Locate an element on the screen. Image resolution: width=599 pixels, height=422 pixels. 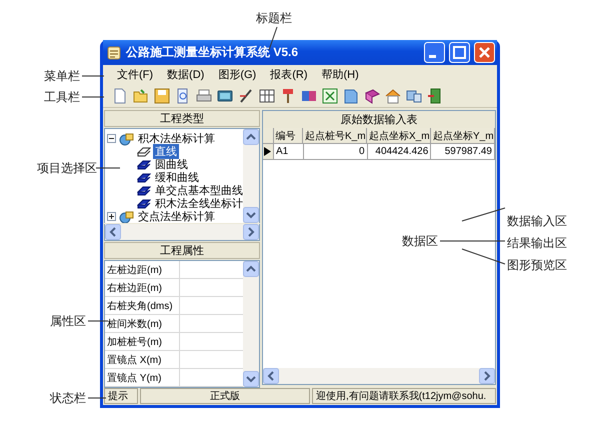
document-icon is located at coordinates (351, 95).